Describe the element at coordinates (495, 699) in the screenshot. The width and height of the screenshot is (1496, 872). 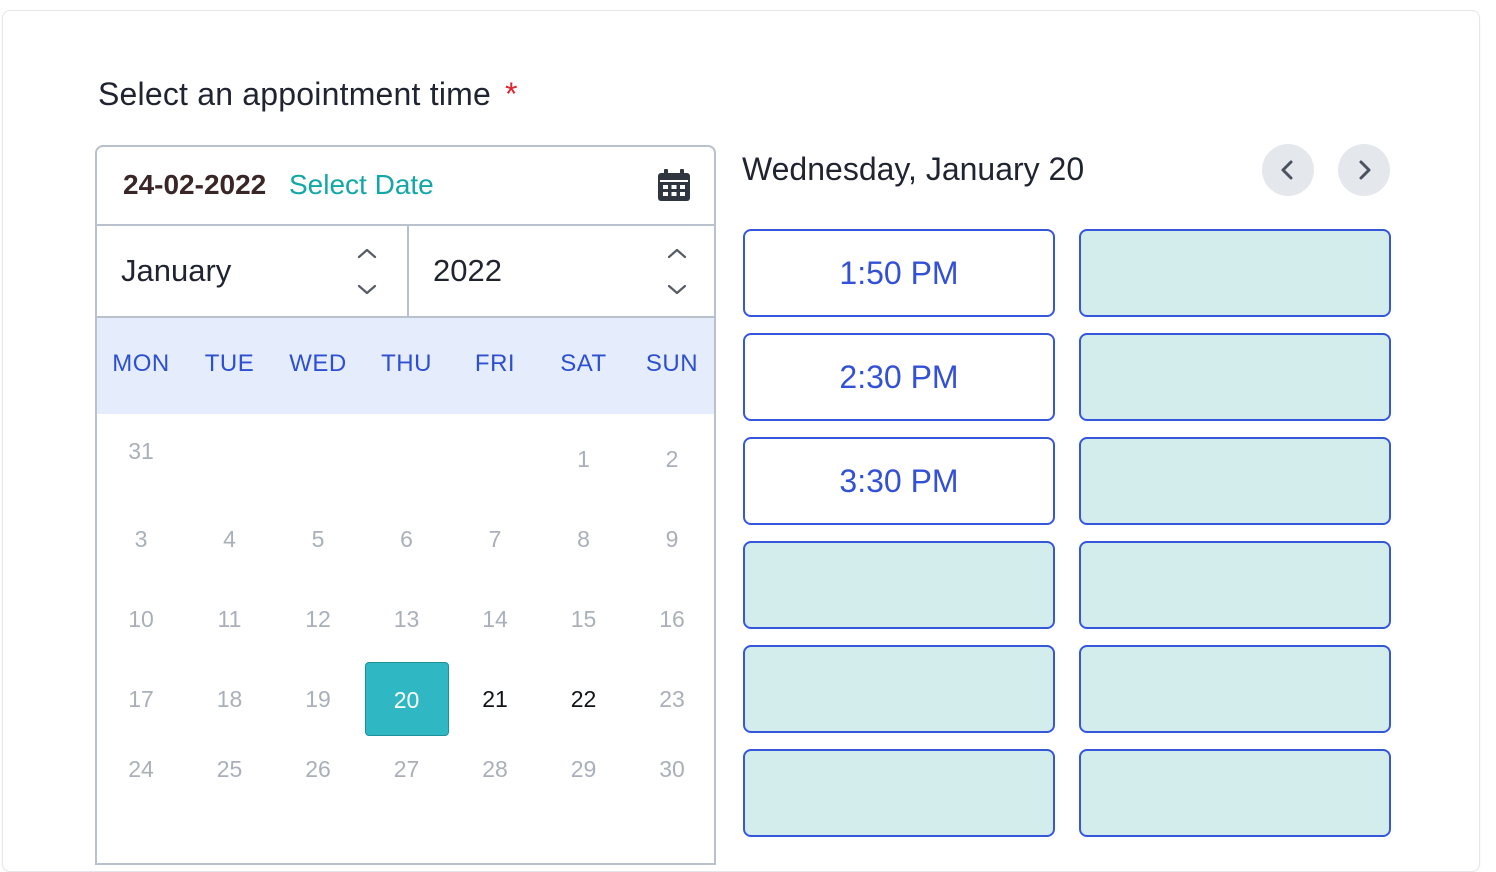
I see `calendar-day: 21` at that location.